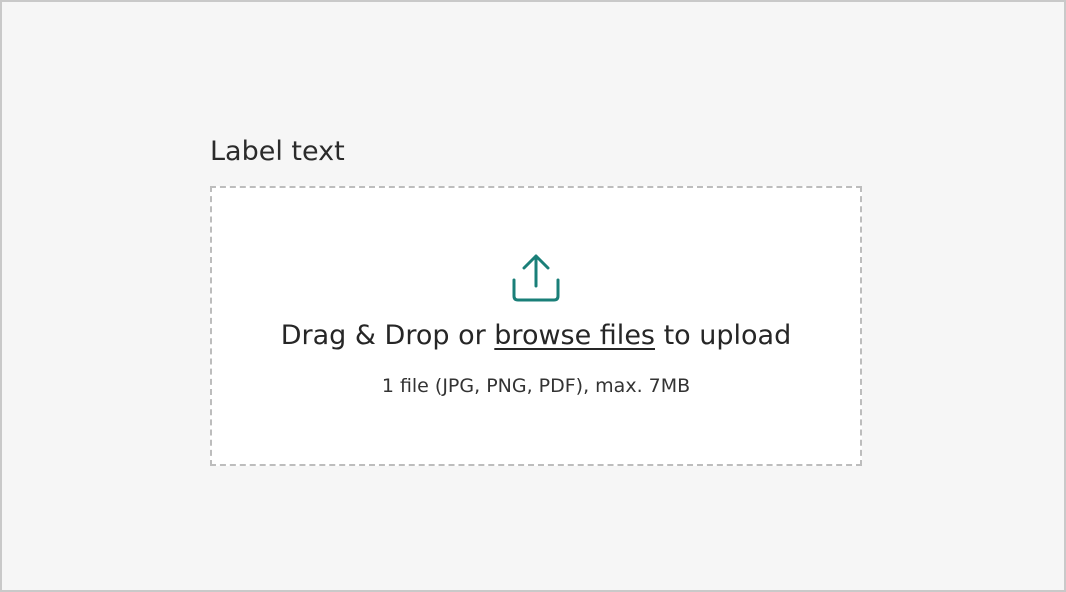 The height and width of the screenshot is (592, 1066). Describe the element at coordinates (723, 335) in the screenshot. I see `to-upload-text: to upload` at that location.